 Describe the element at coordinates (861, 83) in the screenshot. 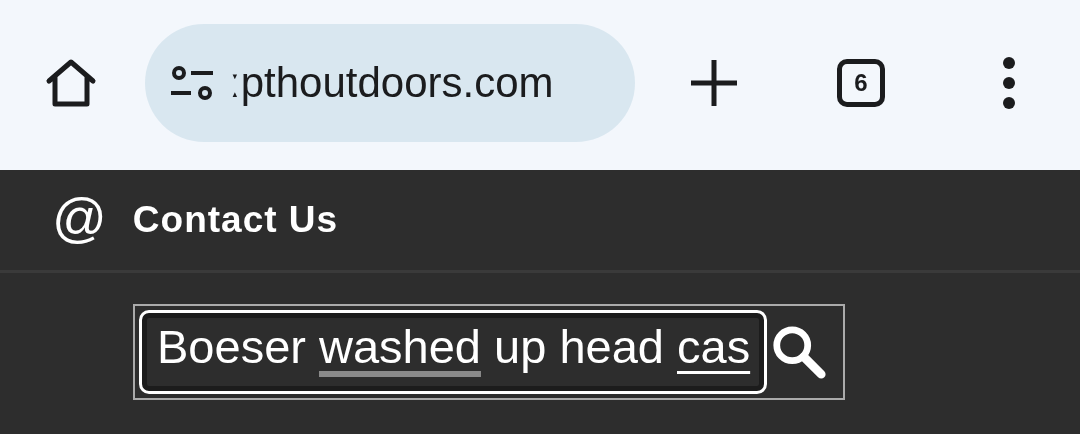

I see `tab-count: 6` at that location.